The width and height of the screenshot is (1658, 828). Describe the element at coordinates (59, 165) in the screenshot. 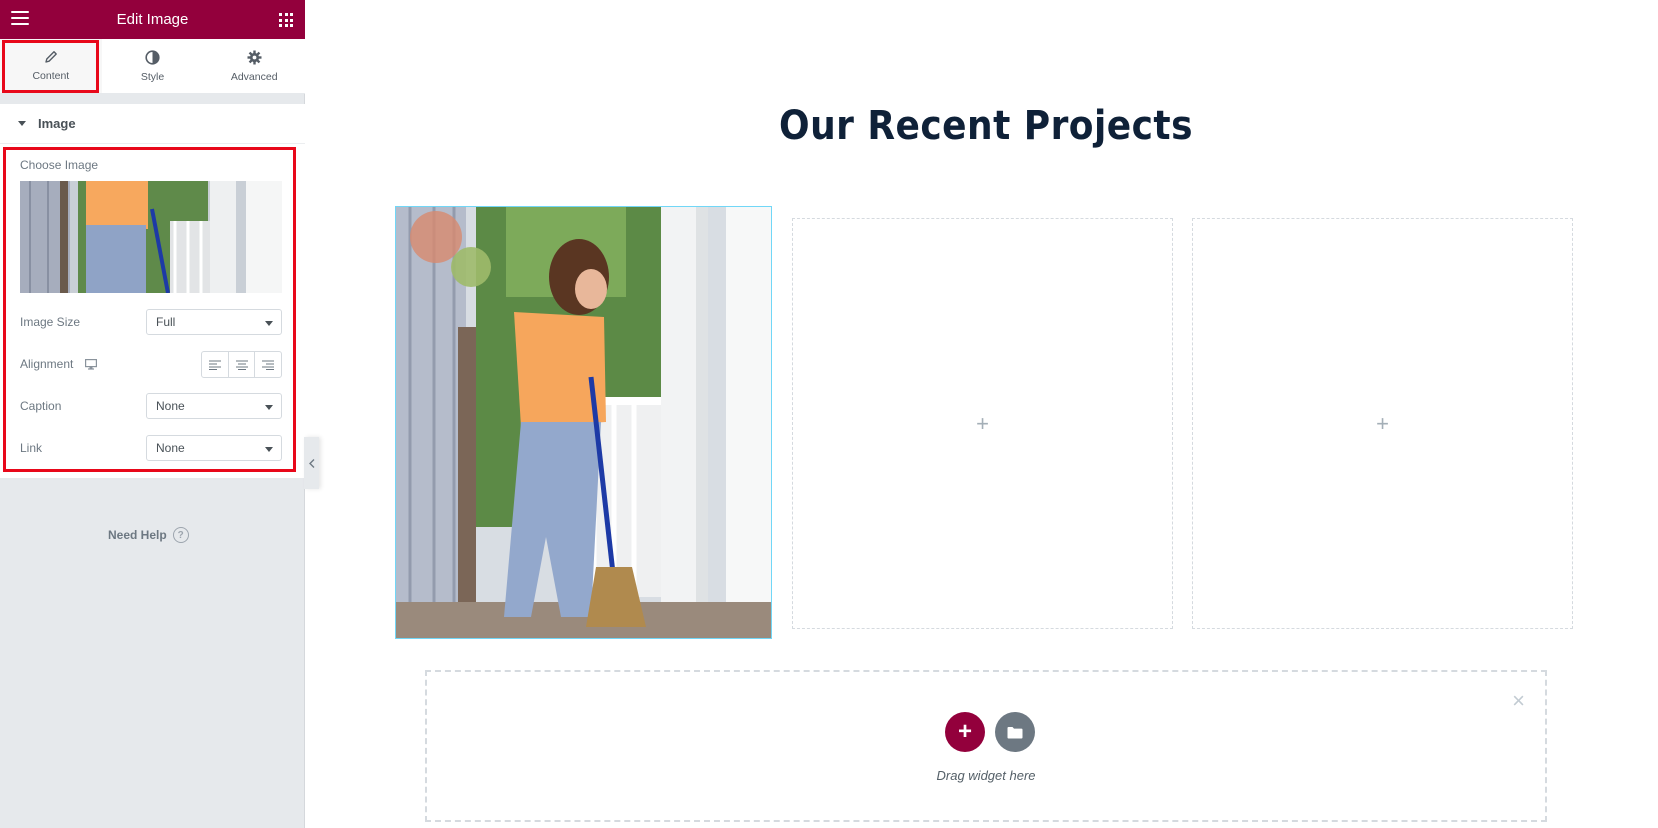

I see `choose-image-label: Choose Image` at that location.